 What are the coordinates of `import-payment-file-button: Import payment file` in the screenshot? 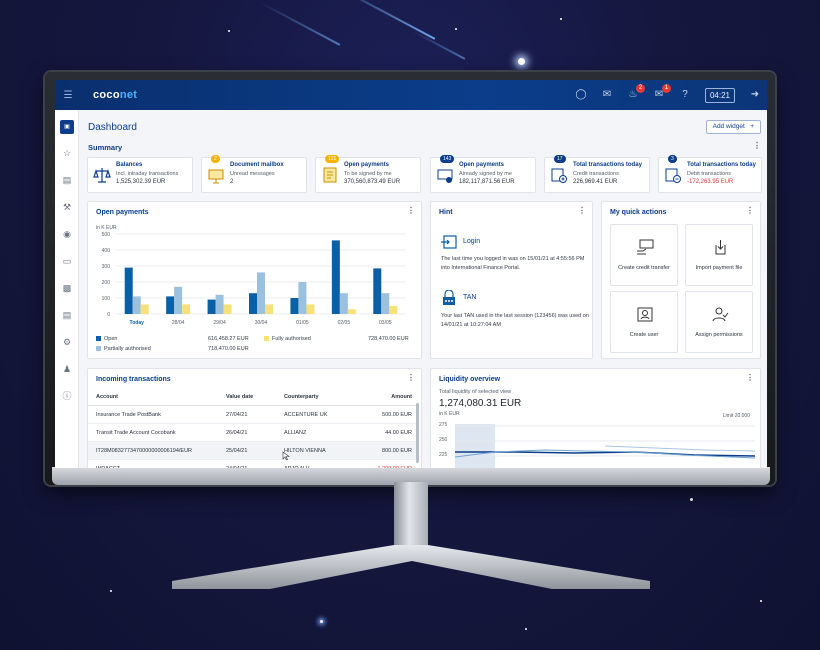 It's located at (719, 255).